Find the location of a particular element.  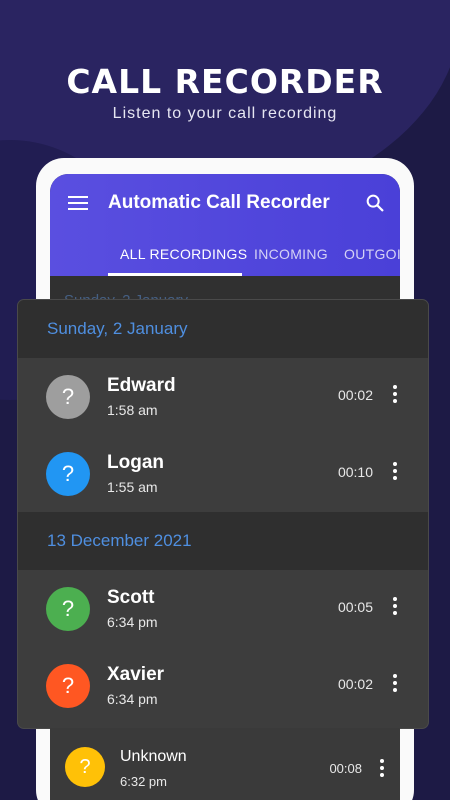

app-title: Automatic Call Recorder is located at coordinates (219, 202).